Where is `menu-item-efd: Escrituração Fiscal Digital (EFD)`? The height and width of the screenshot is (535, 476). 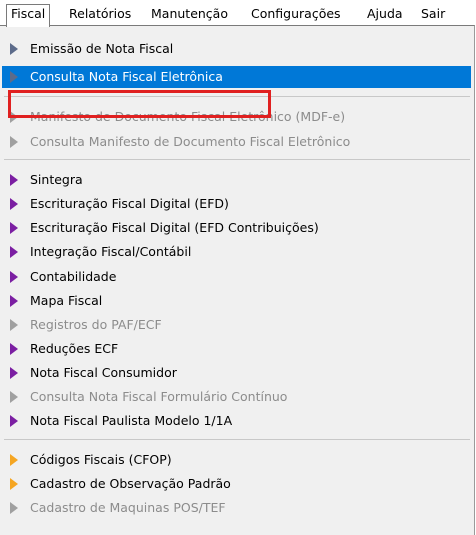
menu-item-efd: Escrituração Fiscal Digital (EFD) is located at coordinates (236, 204).